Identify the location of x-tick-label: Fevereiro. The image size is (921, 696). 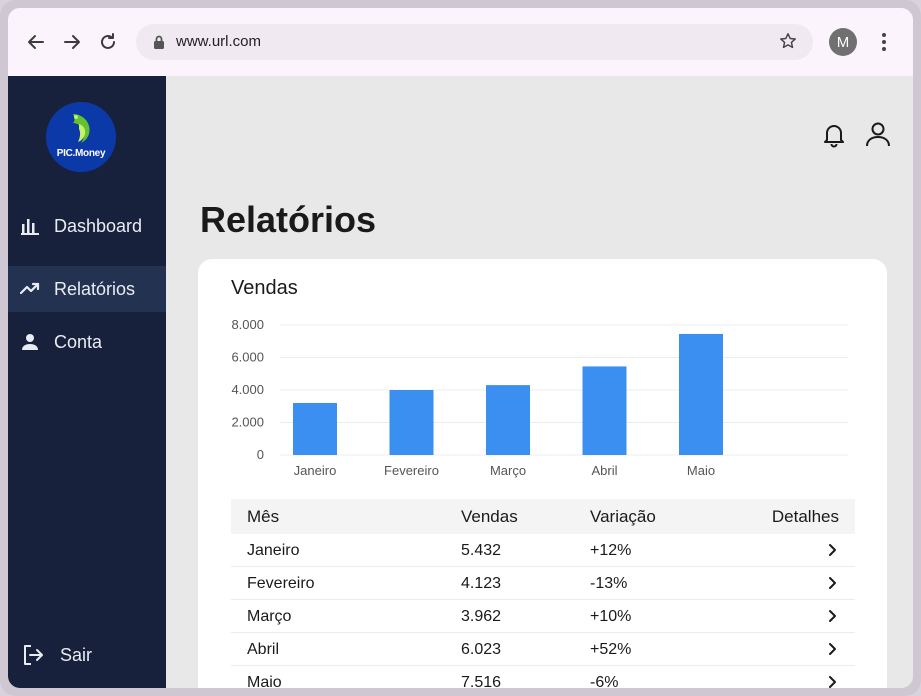
(411, 470).